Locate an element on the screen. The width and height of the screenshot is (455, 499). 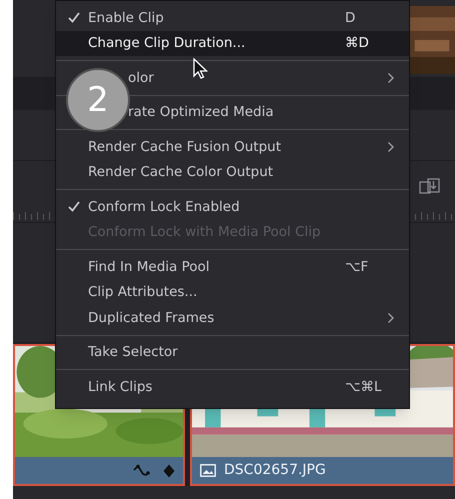
menu-item-label: Render Cache Color Output is located at coordinates (181, 172).